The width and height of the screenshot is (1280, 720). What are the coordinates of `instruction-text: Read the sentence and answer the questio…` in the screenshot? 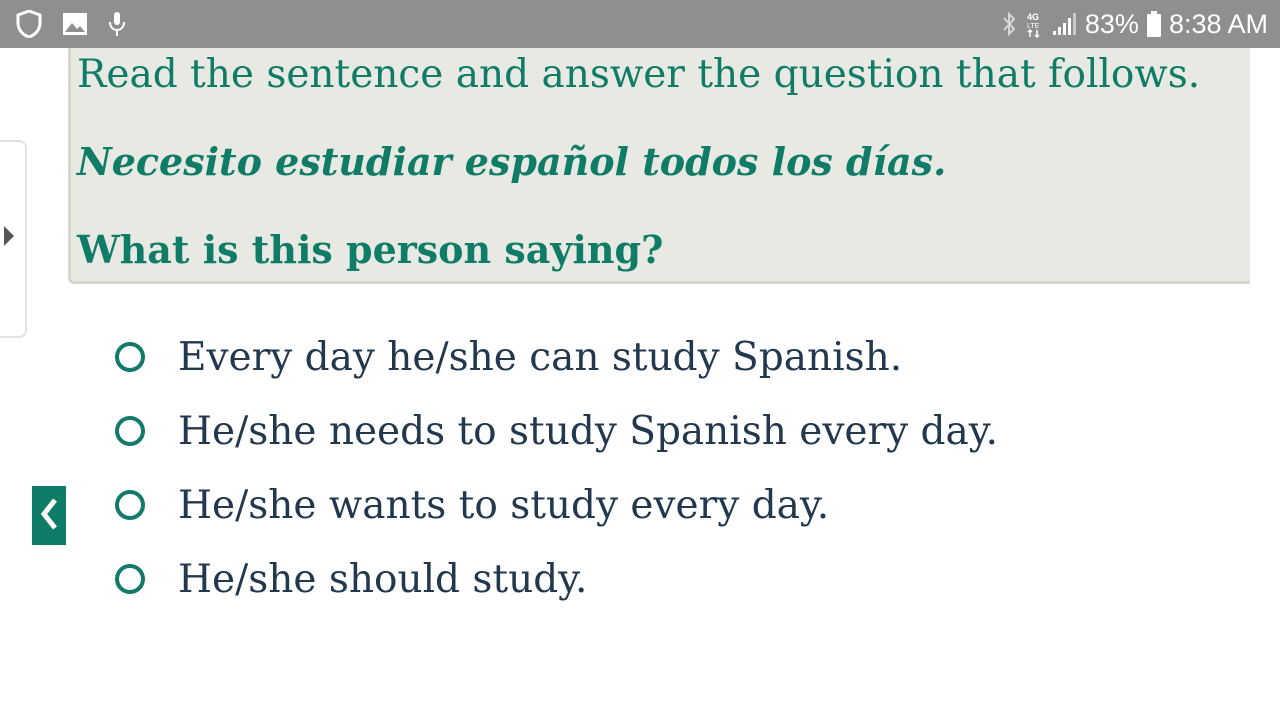 It's located at (639, 74).